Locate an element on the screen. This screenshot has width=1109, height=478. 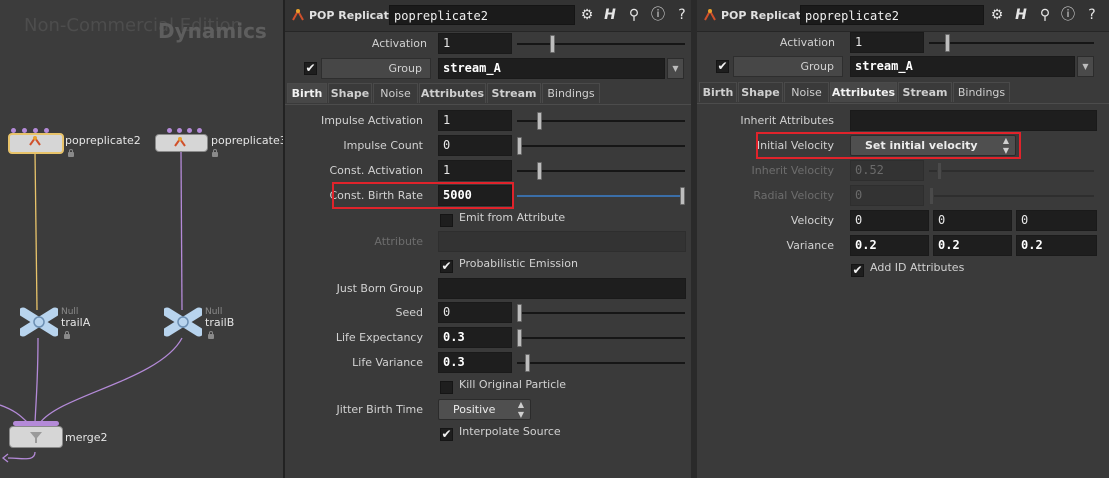
velocity-z-field: 0 is located at coordinates (1056, 220).